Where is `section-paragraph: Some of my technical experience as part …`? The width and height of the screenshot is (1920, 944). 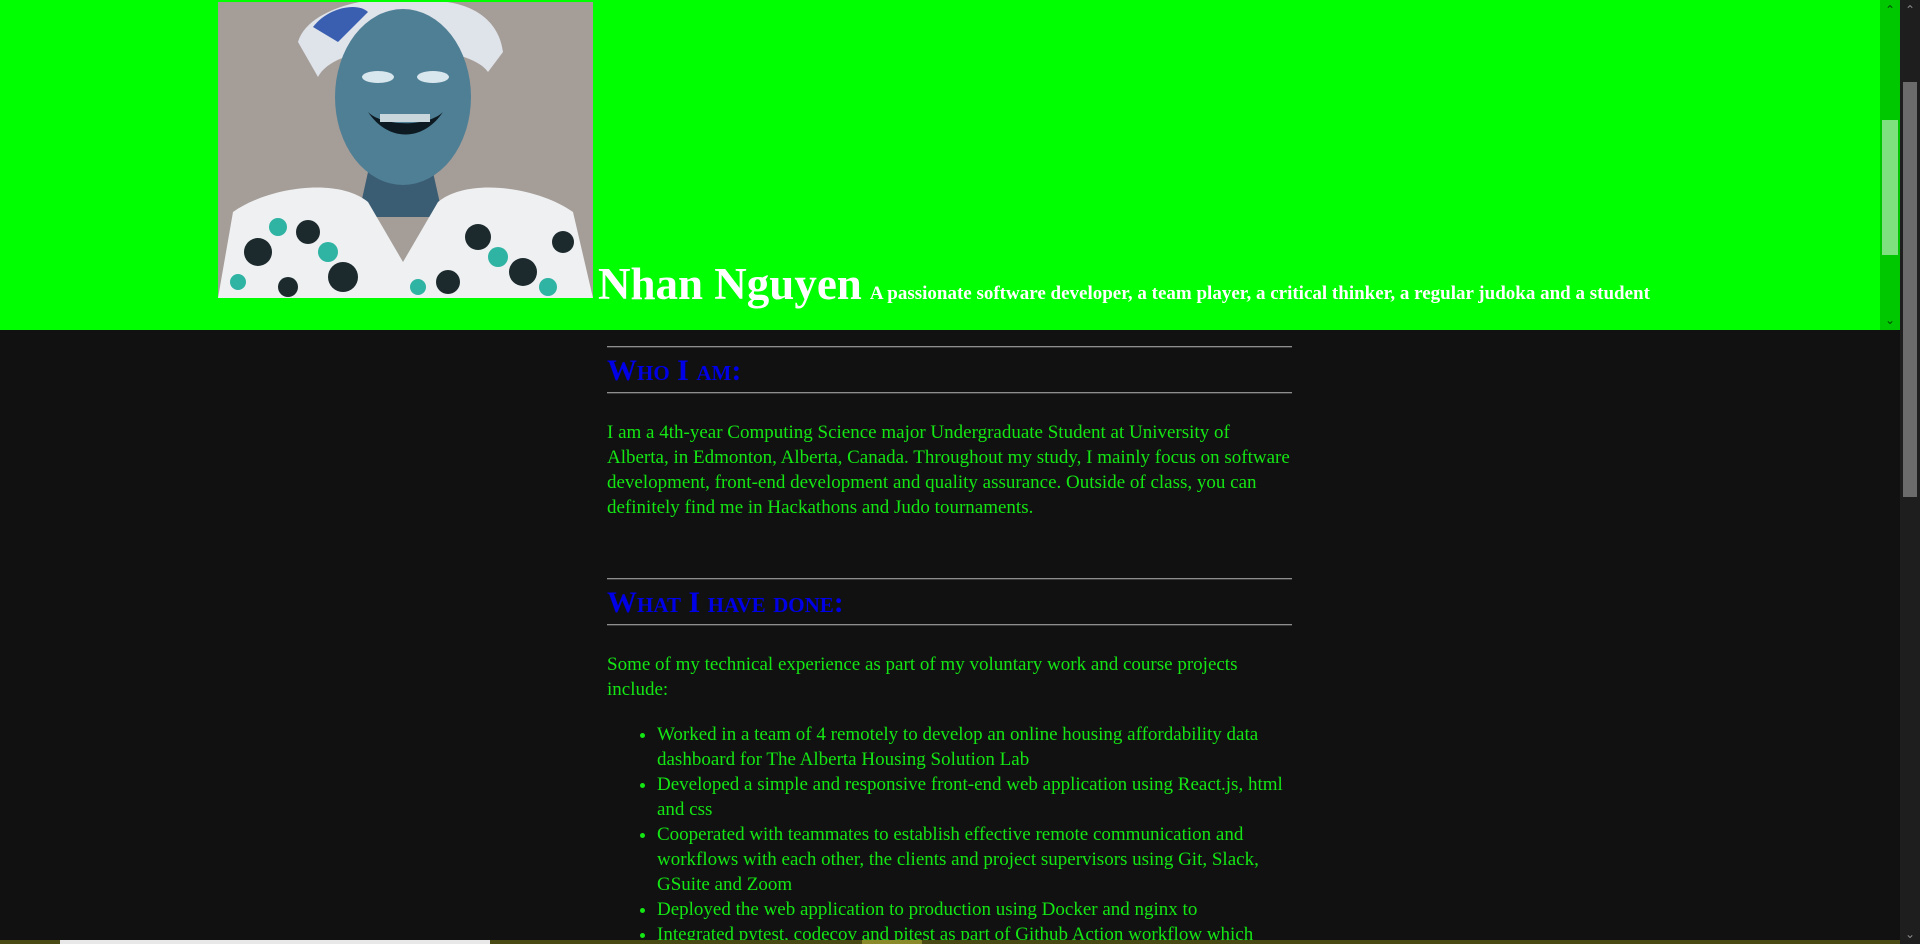 section-paragraph: Some of my technical experience as part … is located at coordinates (922, 677).